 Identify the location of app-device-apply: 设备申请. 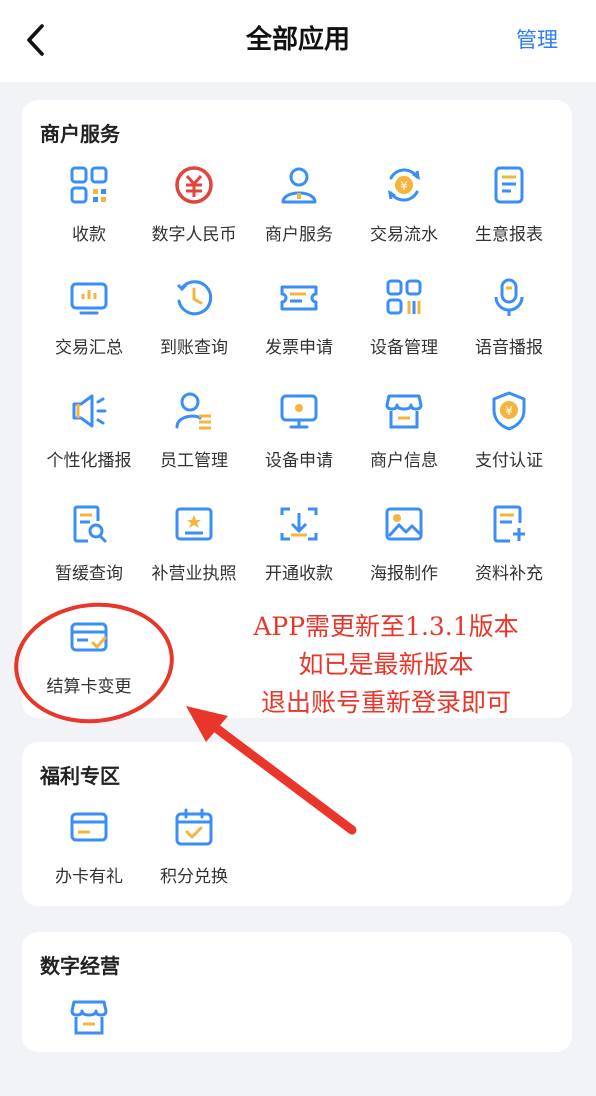
(299, 440).